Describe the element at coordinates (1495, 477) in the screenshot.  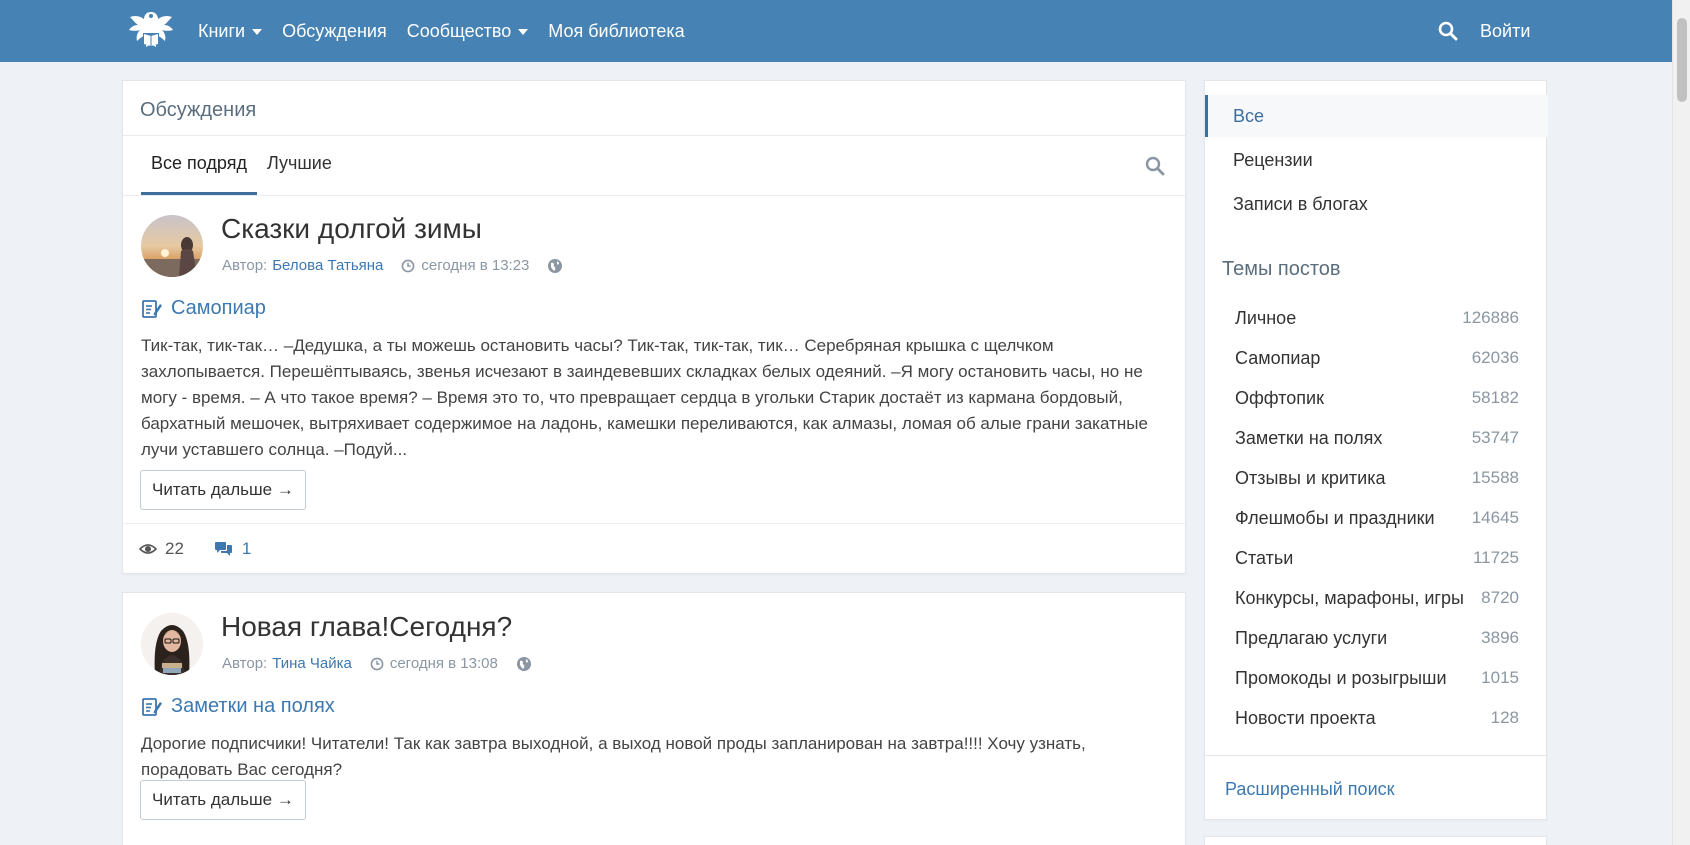
I see `topic-count: 15588` at that location.